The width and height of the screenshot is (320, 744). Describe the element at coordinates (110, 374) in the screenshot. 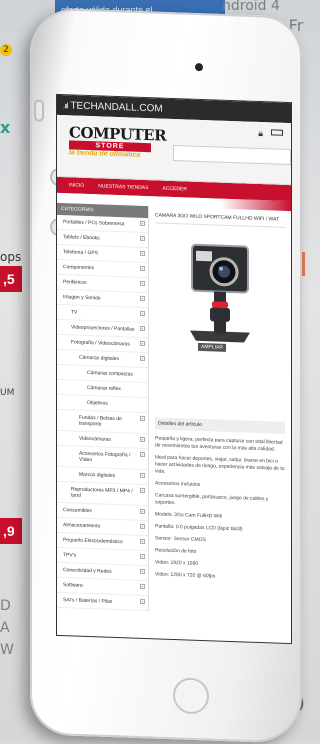

I see `category-label: Cámaras compactas` at that location.